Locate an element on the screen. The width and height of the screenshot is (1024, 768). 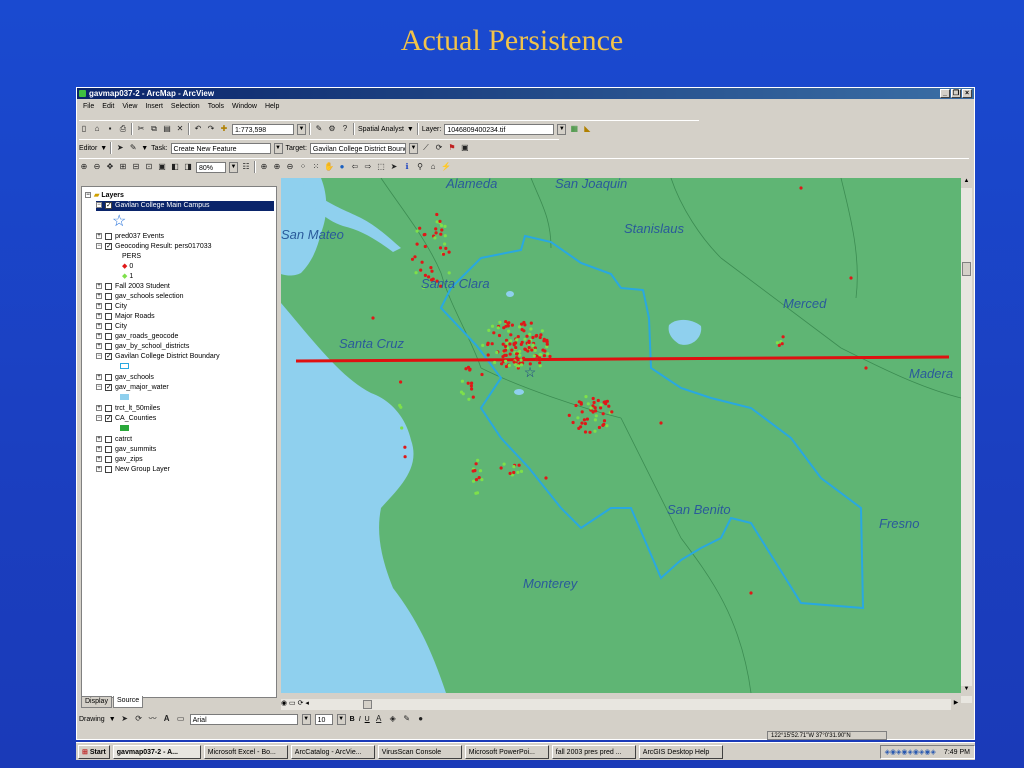
scroll-right-icon: ▶ is located at coordinates (956, 704).